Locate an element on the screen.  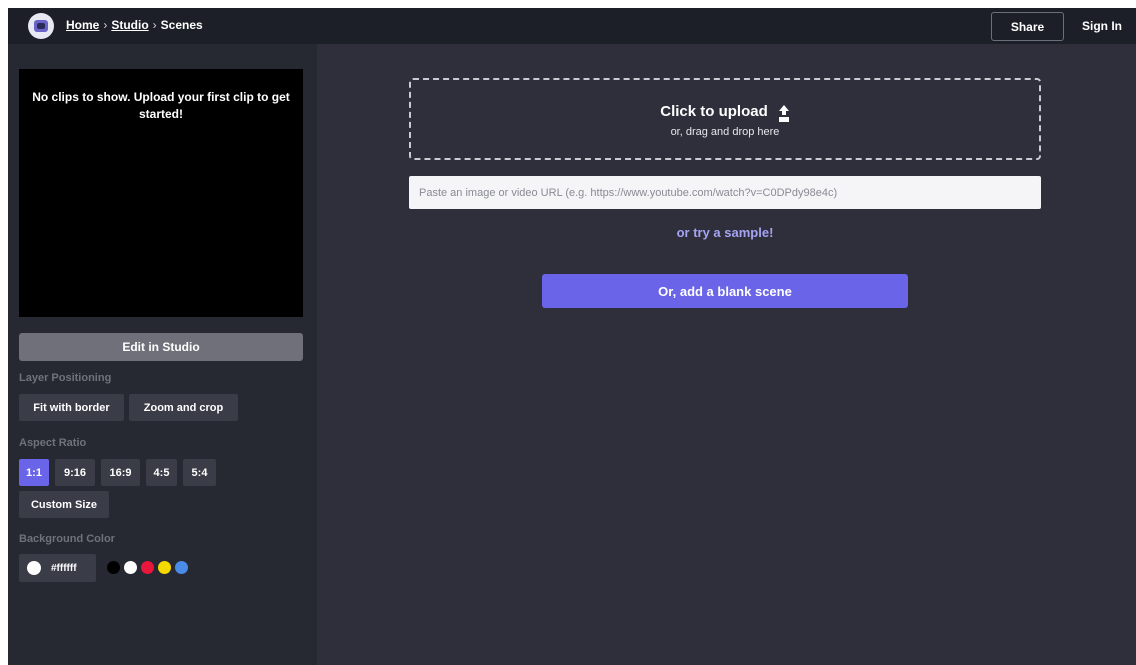
breadcrumb-studio-link: Studio is located at coordinates (129, 25).